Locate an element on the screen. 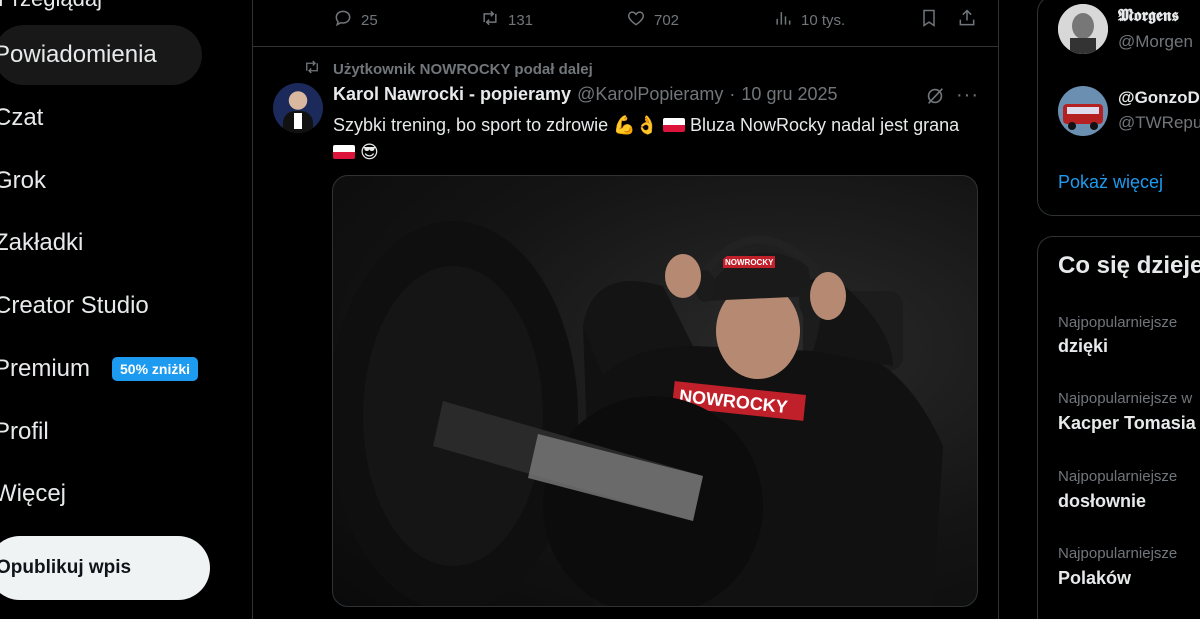 The height and width of the screenshot is (619, 1200). sidebar-item-creator-studio: Creator Studio is located at coordinates (74, 306).